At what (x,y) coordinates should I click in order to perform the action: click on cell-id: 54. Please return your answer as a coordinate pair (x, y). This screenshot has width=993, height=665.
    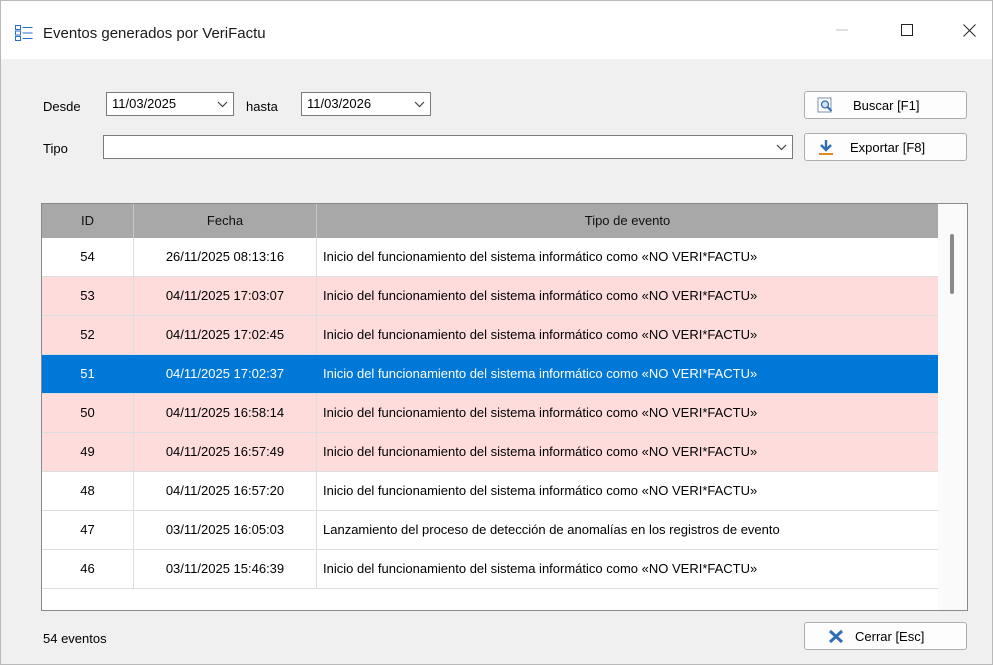
    Looking at the image, I should click on (88, 257).